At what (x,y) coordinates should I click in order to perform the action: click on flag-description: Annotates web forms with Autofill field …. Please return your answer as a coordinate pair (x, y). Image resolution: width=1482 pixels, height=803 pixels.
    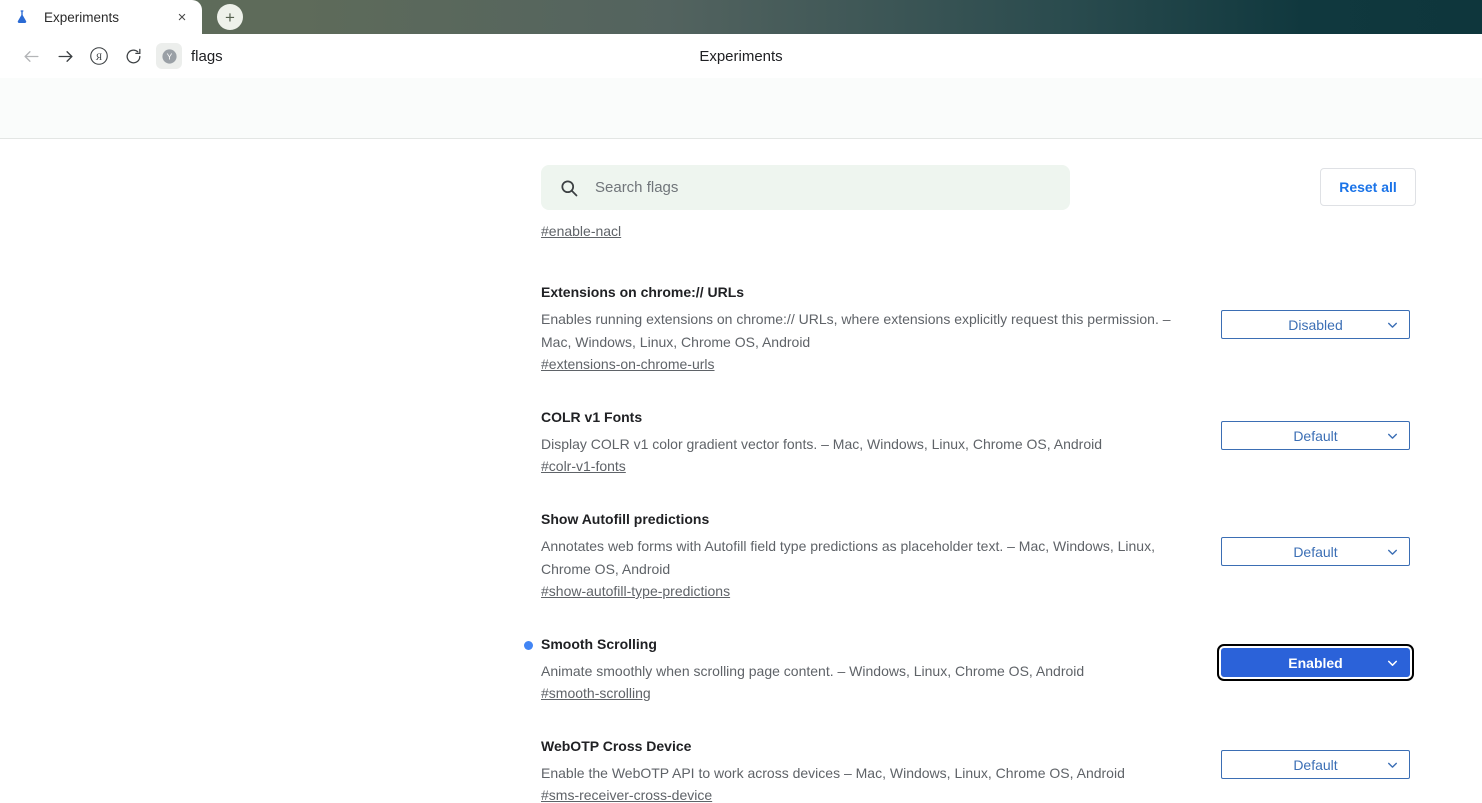
    Looking at the image, I should click on (848, 557).